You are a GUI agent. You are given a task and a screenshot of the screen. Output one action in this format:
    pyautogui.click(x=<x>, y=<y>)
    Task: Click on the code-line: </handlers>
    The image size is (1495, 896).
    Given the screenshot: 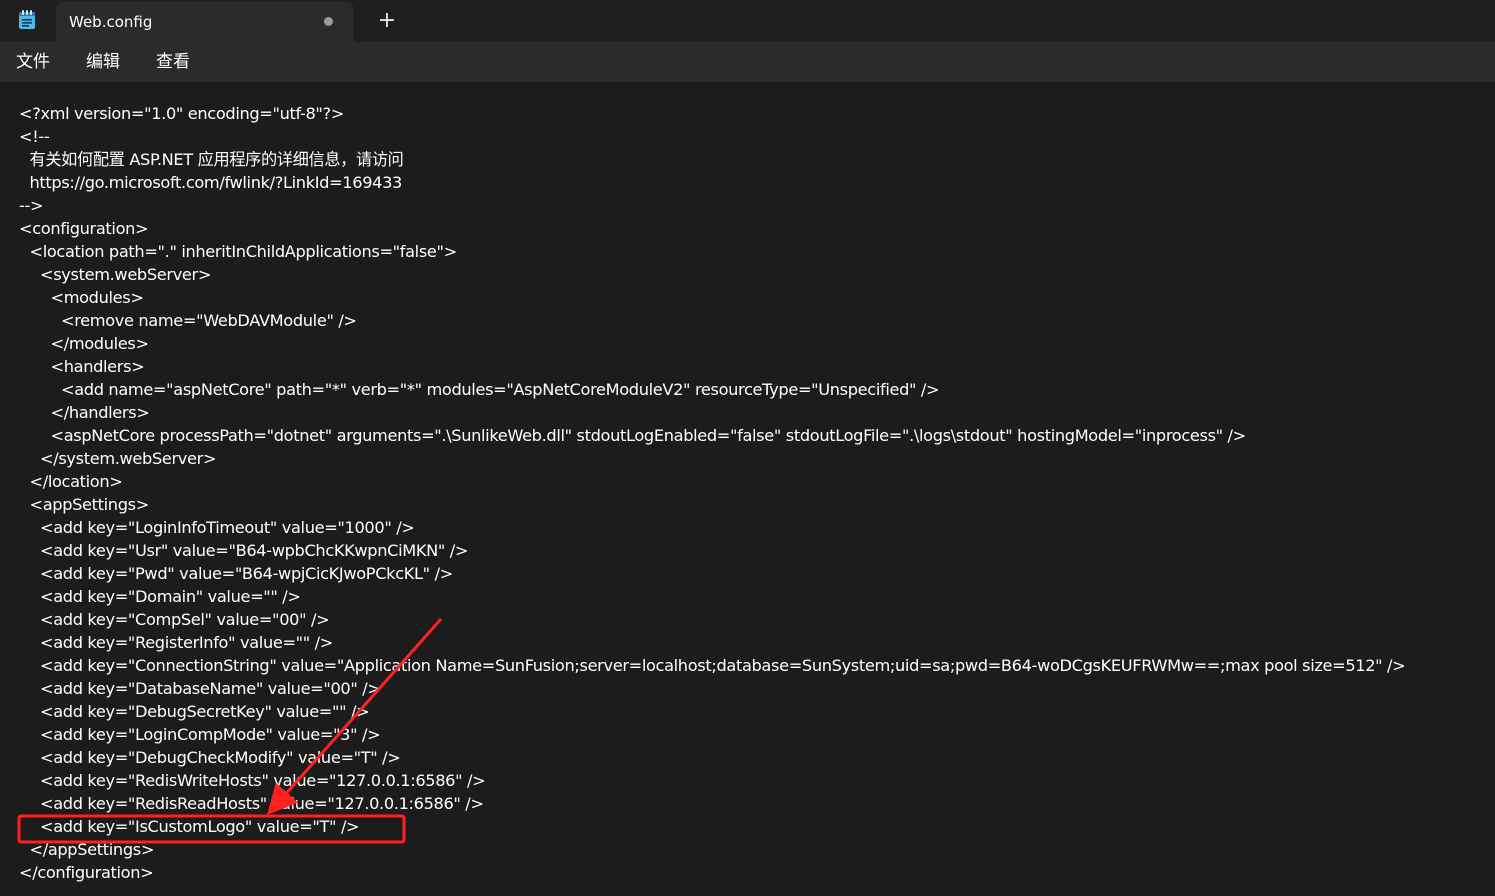 What is the action you would take?
    pyautogui.click(x=100, y=412)
    